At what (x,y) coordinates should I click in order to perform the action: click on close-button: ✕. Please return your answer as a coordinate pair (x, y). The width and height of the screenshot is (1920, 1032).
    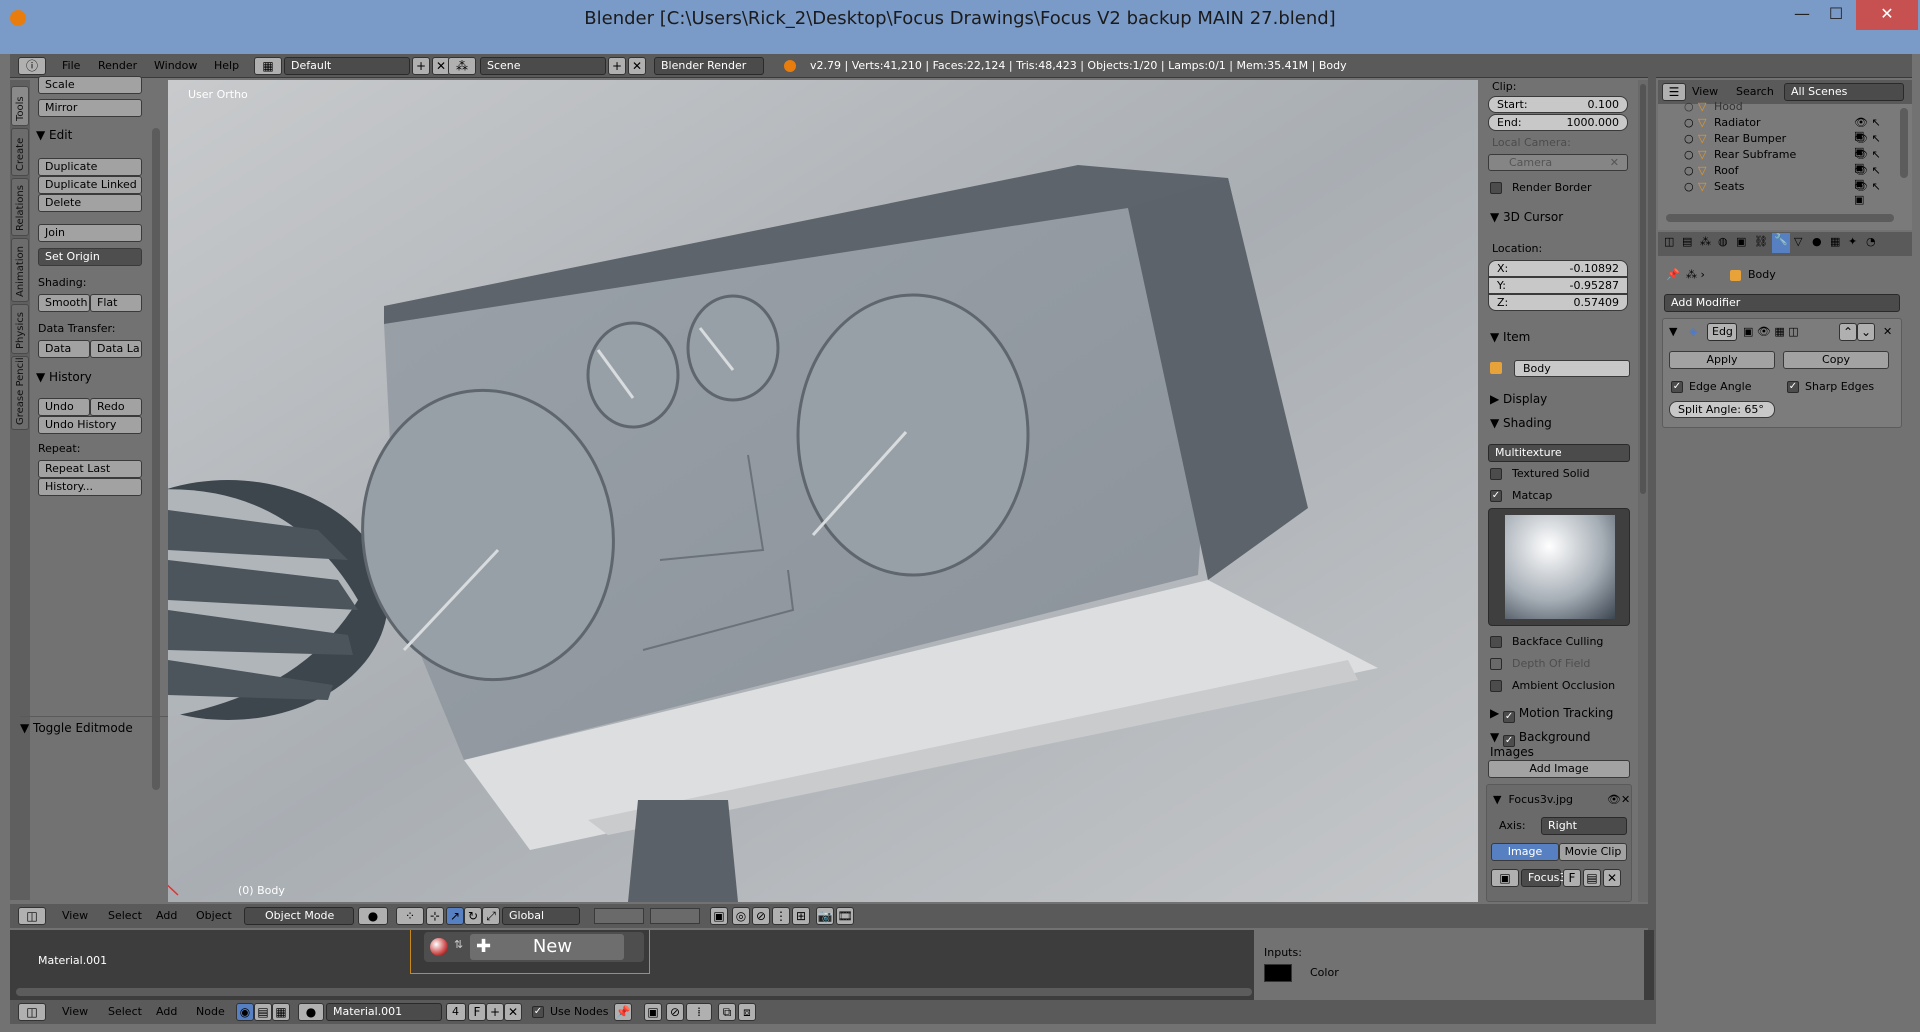
    Looking at the image, I should click on (1887, 15).